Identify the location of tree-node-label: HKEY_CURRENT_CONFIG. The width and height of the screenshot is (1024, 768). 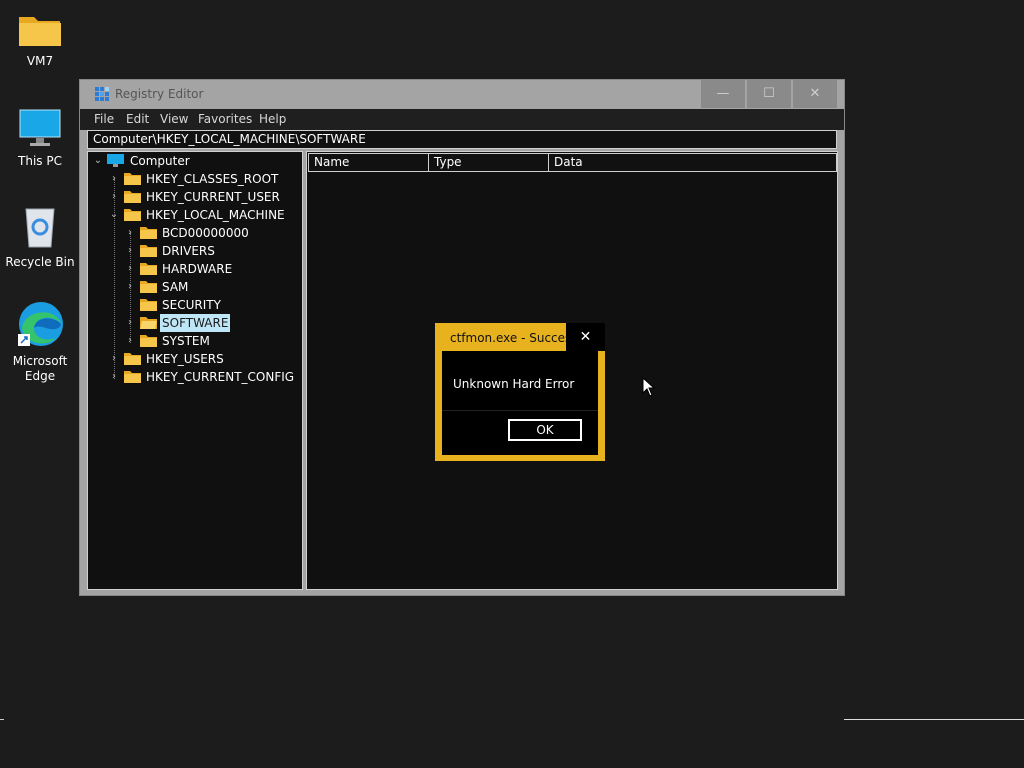
(220, 377).